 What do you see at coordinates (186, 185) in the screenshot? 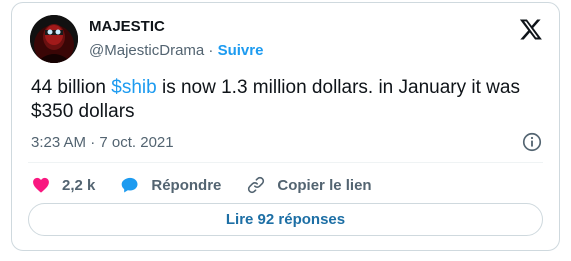
I see `reply-label: Répondre` at bounding box center [186, 185].